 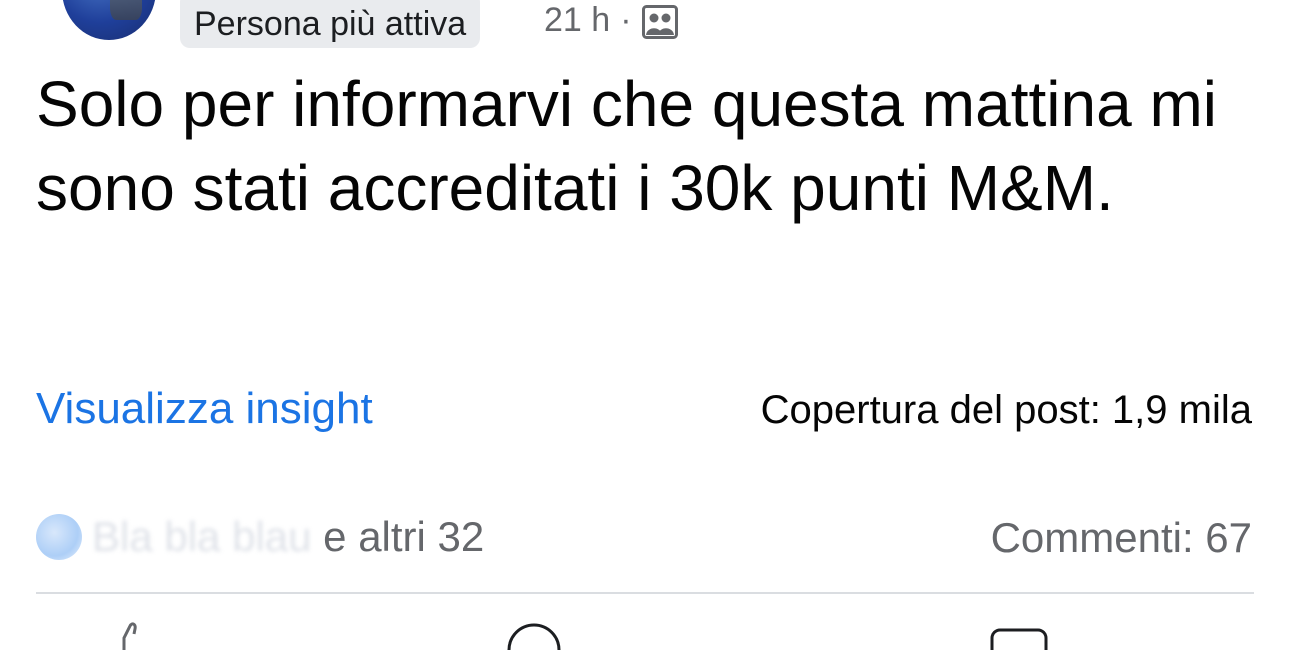 What do you see at coordinates (140, 635) in the screenshot?
I see `like-icon` at bounding box center [140, 635].